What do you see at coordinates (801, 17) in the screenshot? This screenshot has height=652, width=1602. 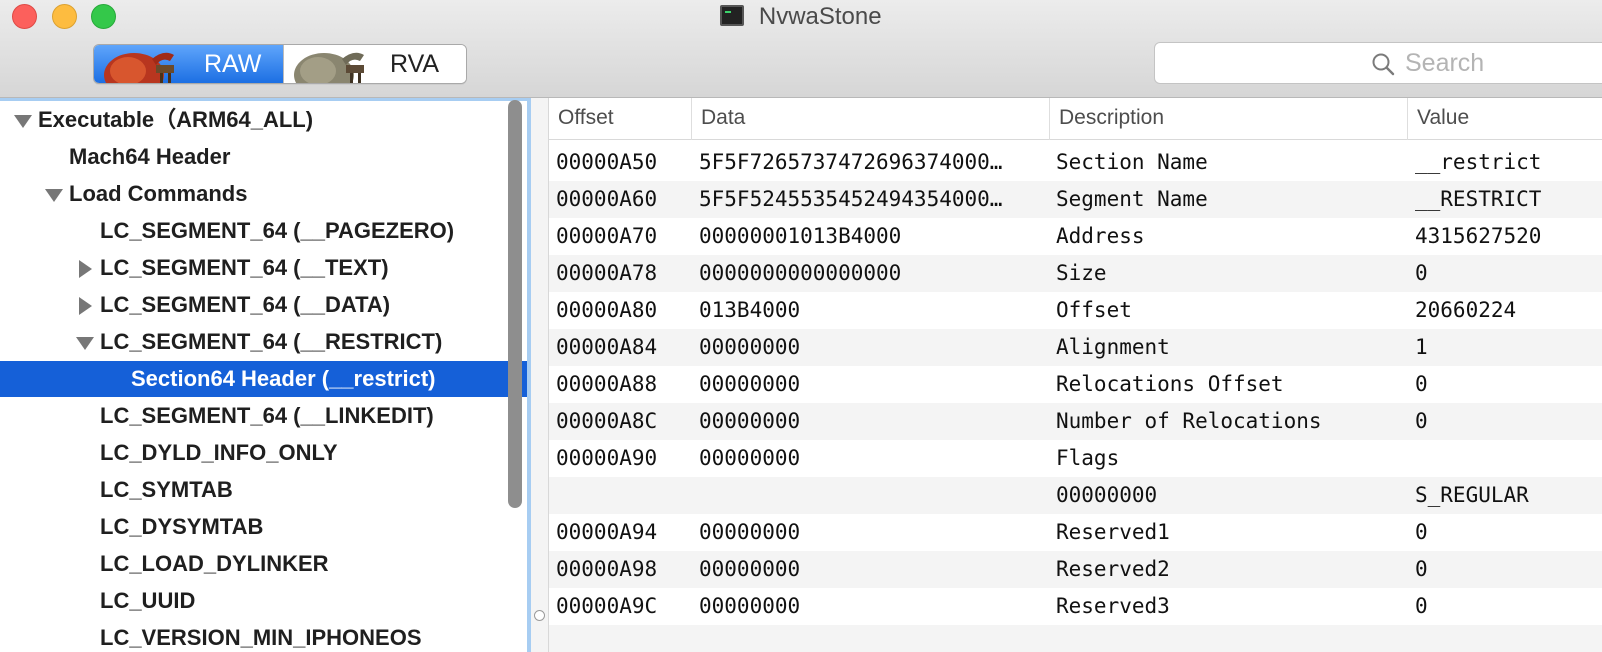 I see `window-title-bar: NvwaStone` at bounding box center [801, 17].